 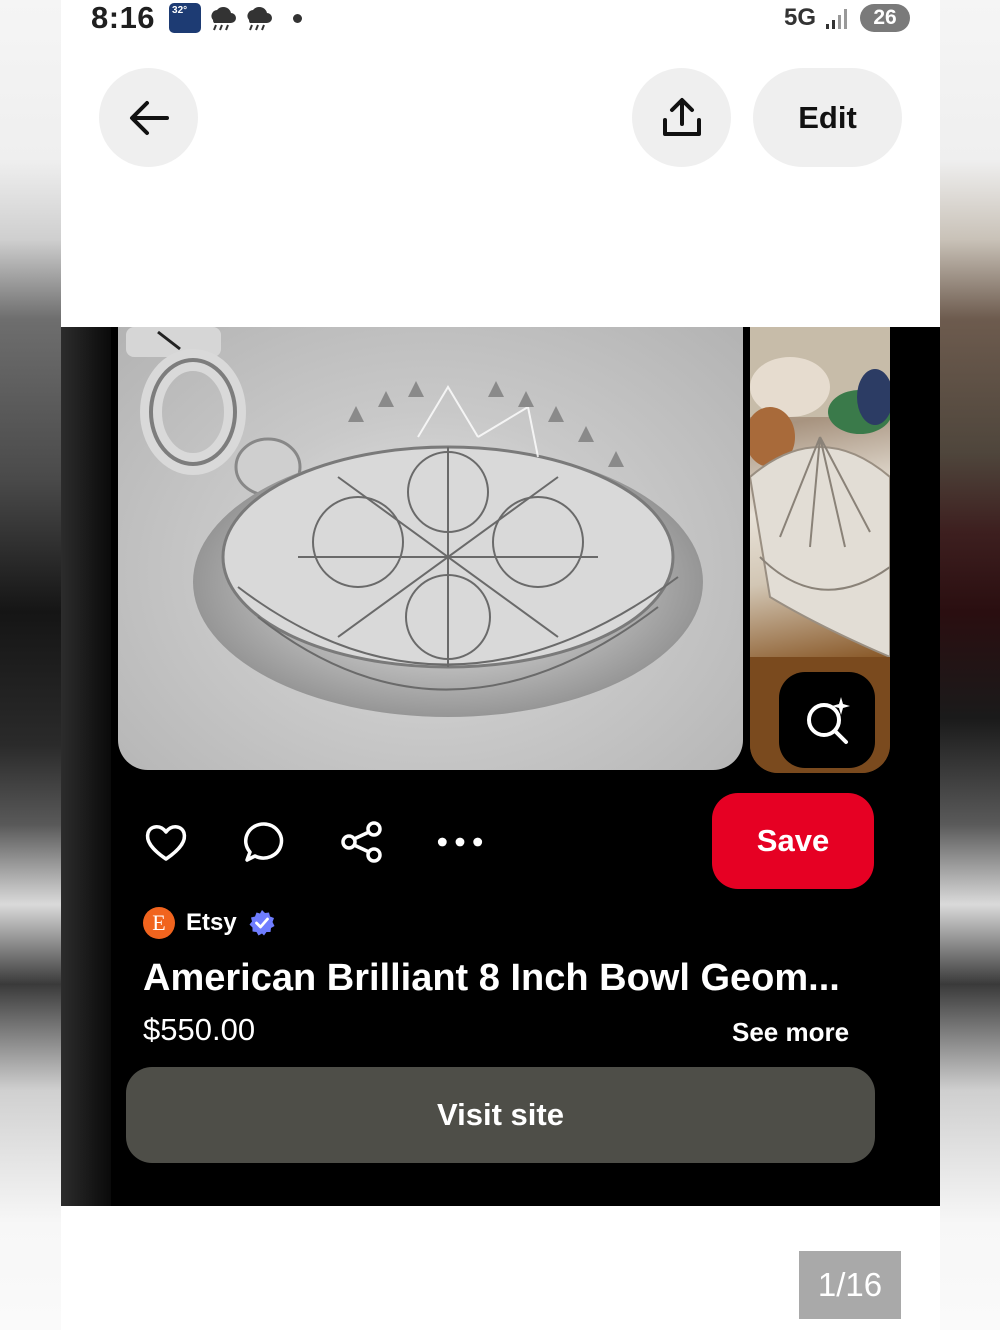 I want to click on heart-icon, so click(x=166, y=843).